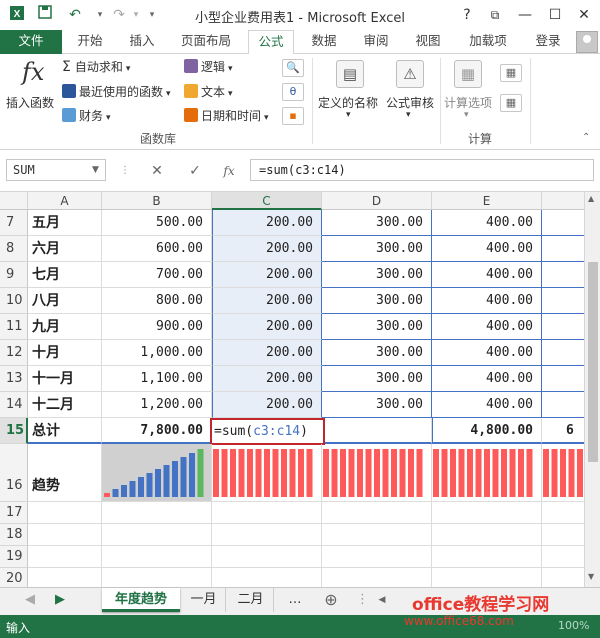 This screenshot has width=600, height=638. Describe the element at coordinates (14, 405) in the screenshot. I see `row-header: 14` at that location.